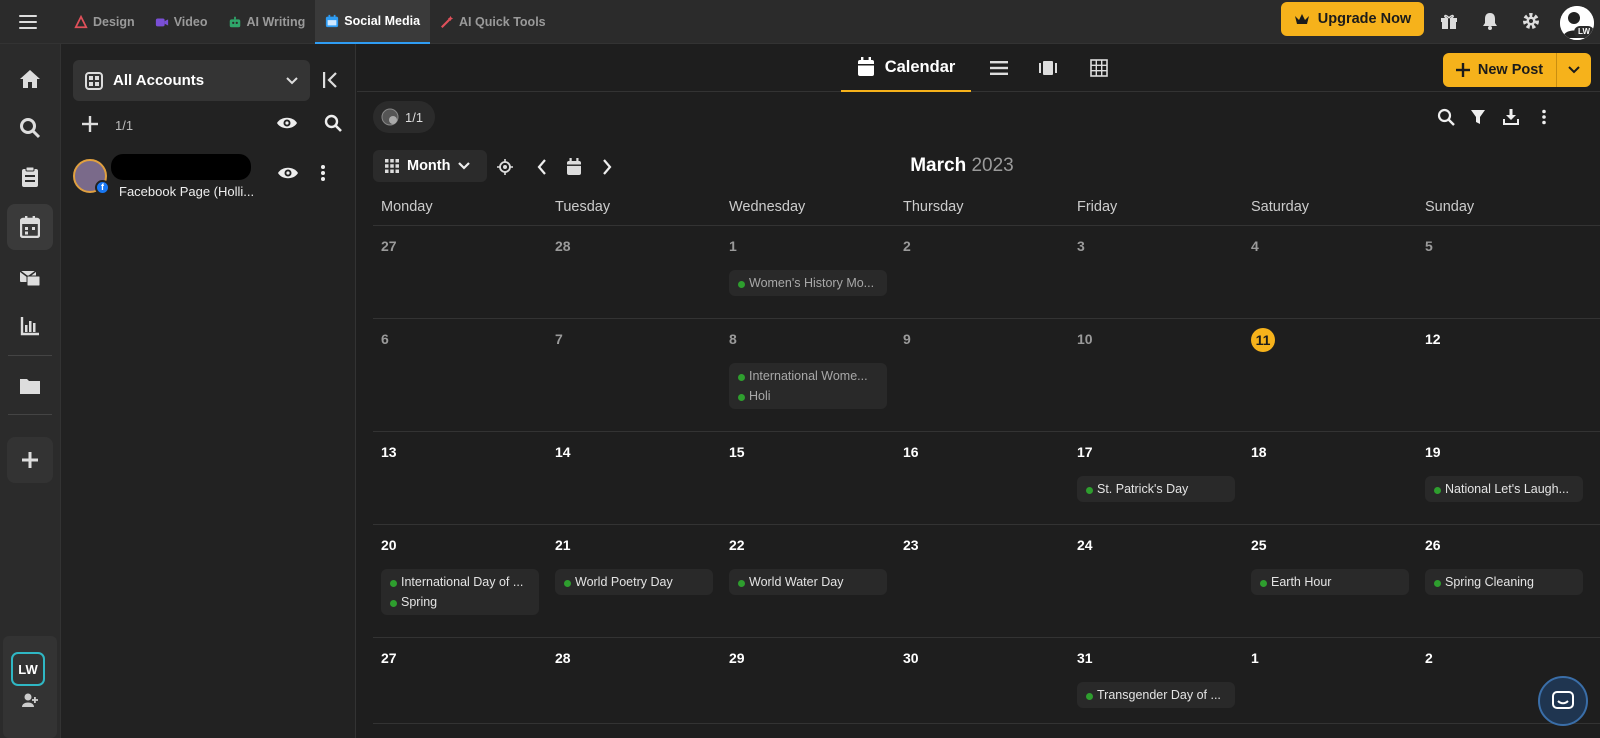 Image resolution: width=1600 pixels, height=738 pixels. I want to click on calendar-day: 8 International Wome... Holi, so click(808, 375).